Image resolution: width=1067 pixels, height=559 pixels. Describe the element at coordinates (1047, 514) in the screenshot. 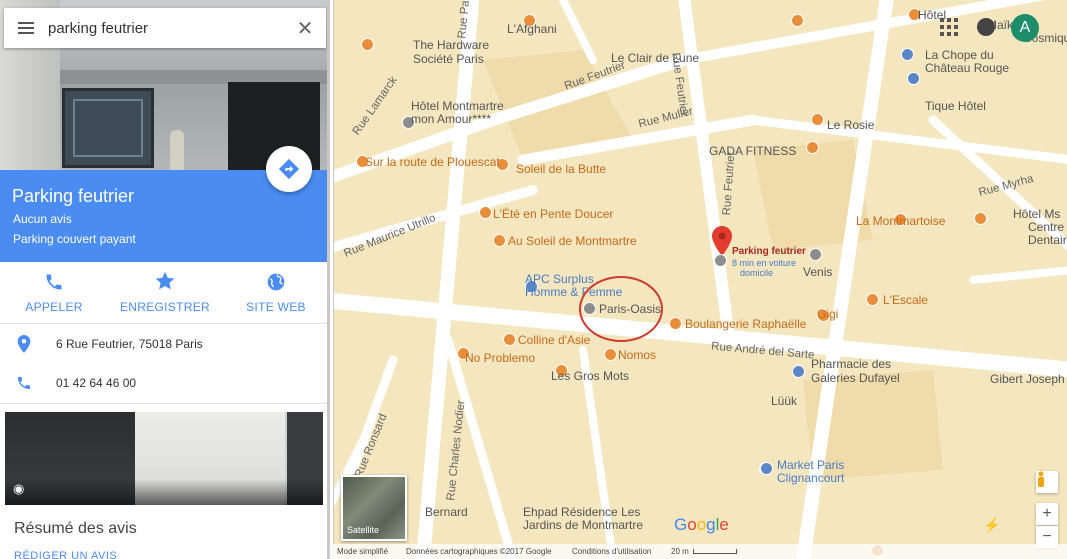

I see `zoom-in-button: +` at that location.